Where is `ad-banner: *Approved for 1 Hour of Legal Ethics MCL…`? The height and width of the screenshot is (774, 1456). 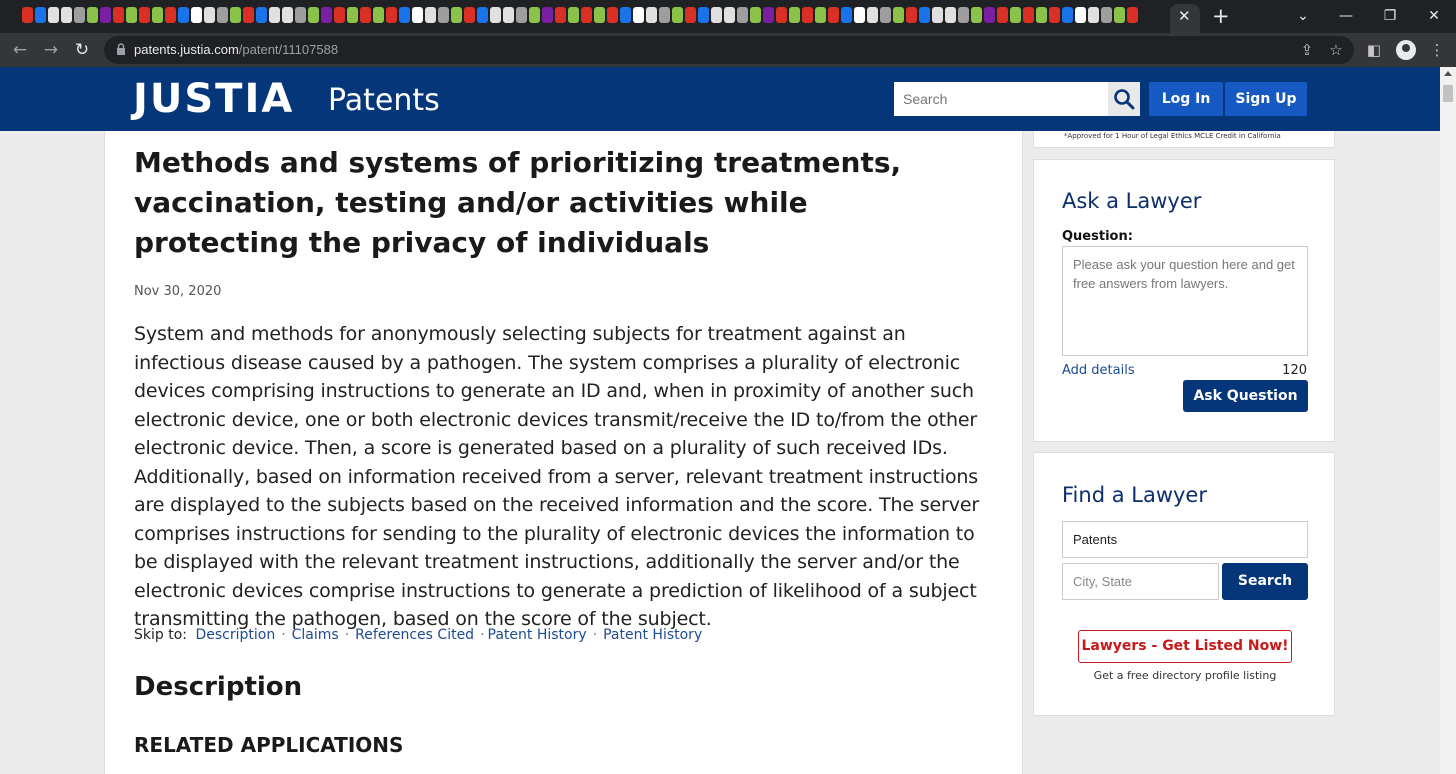 ad-banner: *Approved for 1 Hour of Legal Ethics MCL… is located at coordinates (1184, 139).